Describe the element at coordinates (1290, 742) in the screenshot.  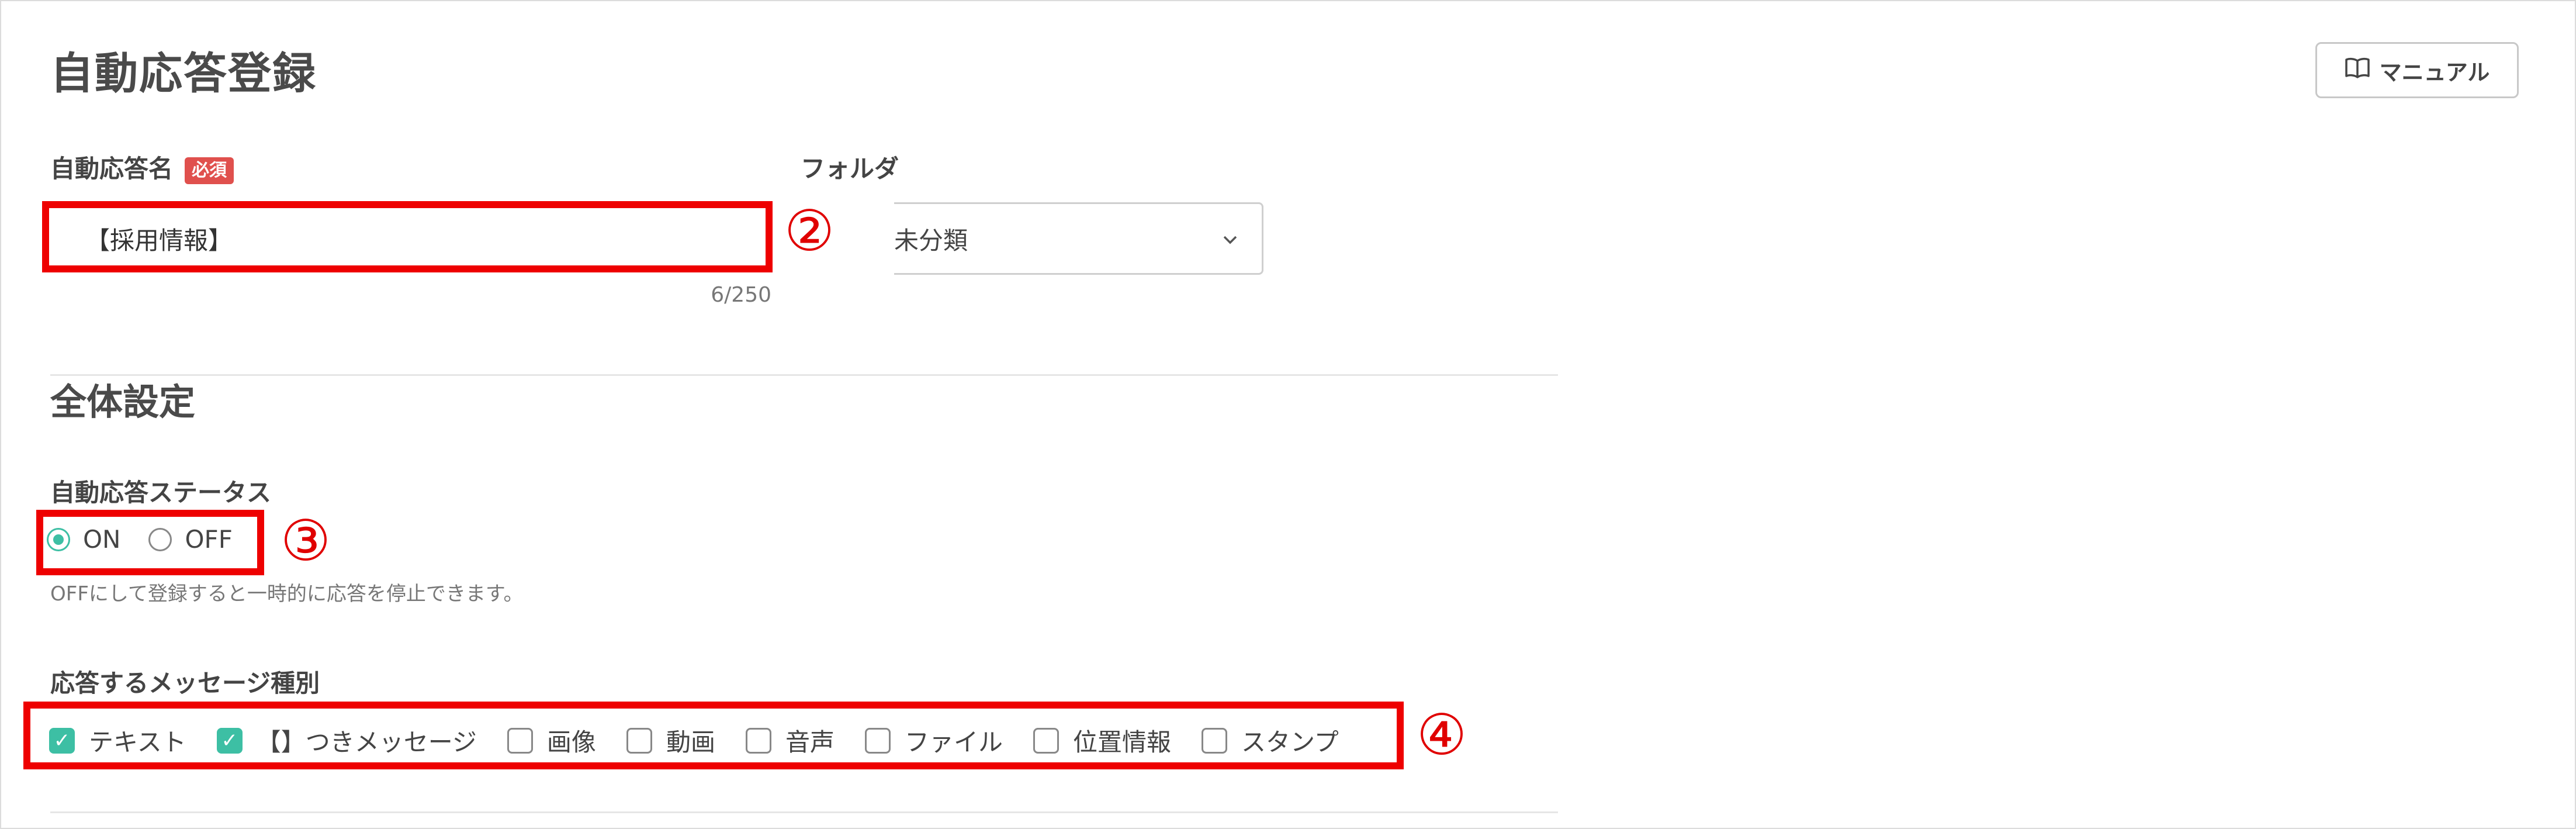
I see `checkbox-sticker-label: スタンプ` at that location.